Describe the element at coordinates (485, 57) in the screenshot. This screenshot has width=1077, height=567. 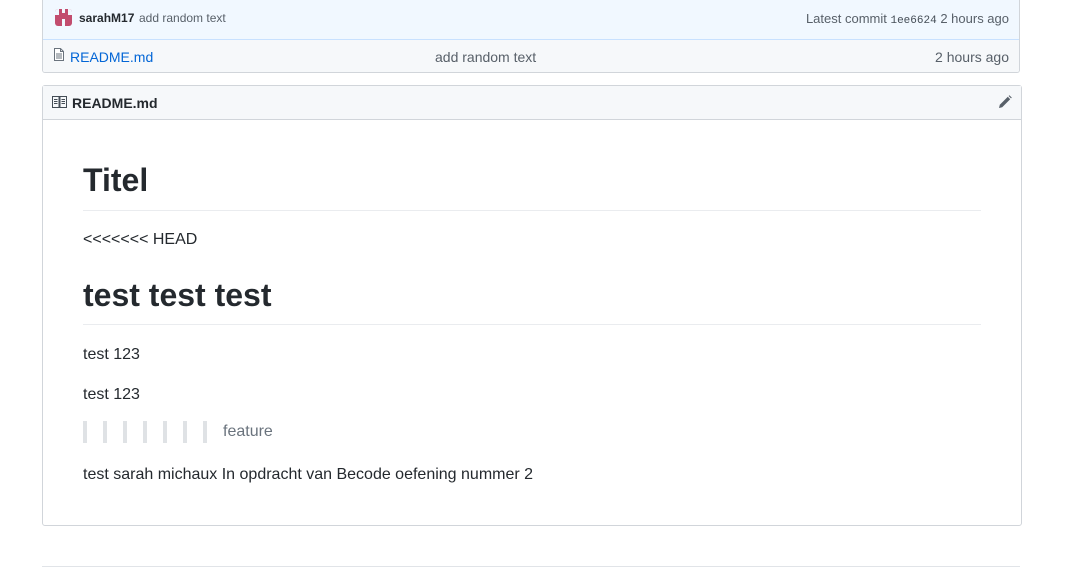
I see `file-commit-message-link: add random text` at that location.